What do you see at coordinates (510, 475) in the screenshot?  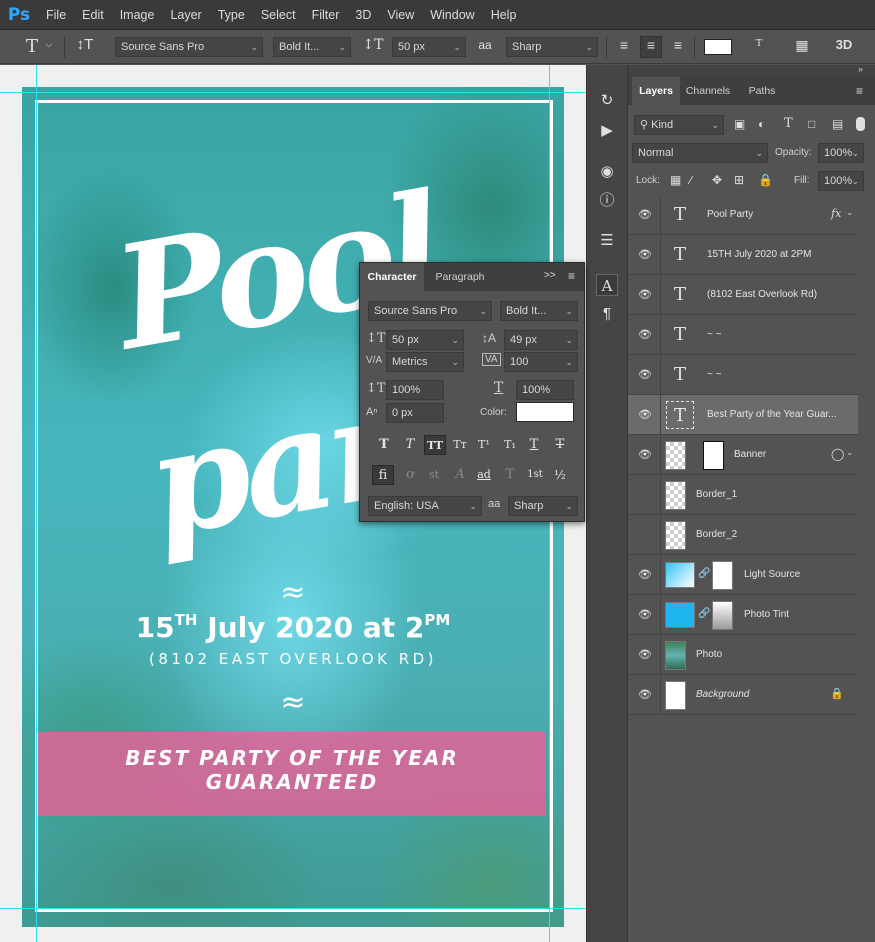 I see `titling-alternates-button: T` at bounding box center [510, 475].